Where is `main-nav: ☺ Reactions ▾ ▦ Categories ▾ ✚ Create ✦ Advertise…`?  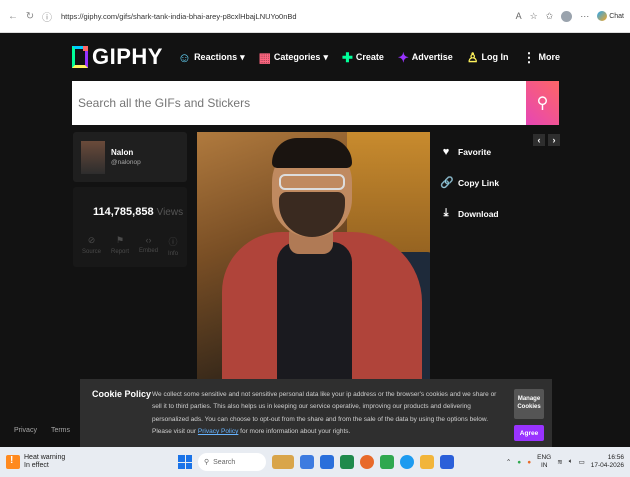 main-nav: ☺ Reactions ▾ ▦ Categories ▾ ✚ Create ✦ Advertise… is located at coordinates (369, 57).